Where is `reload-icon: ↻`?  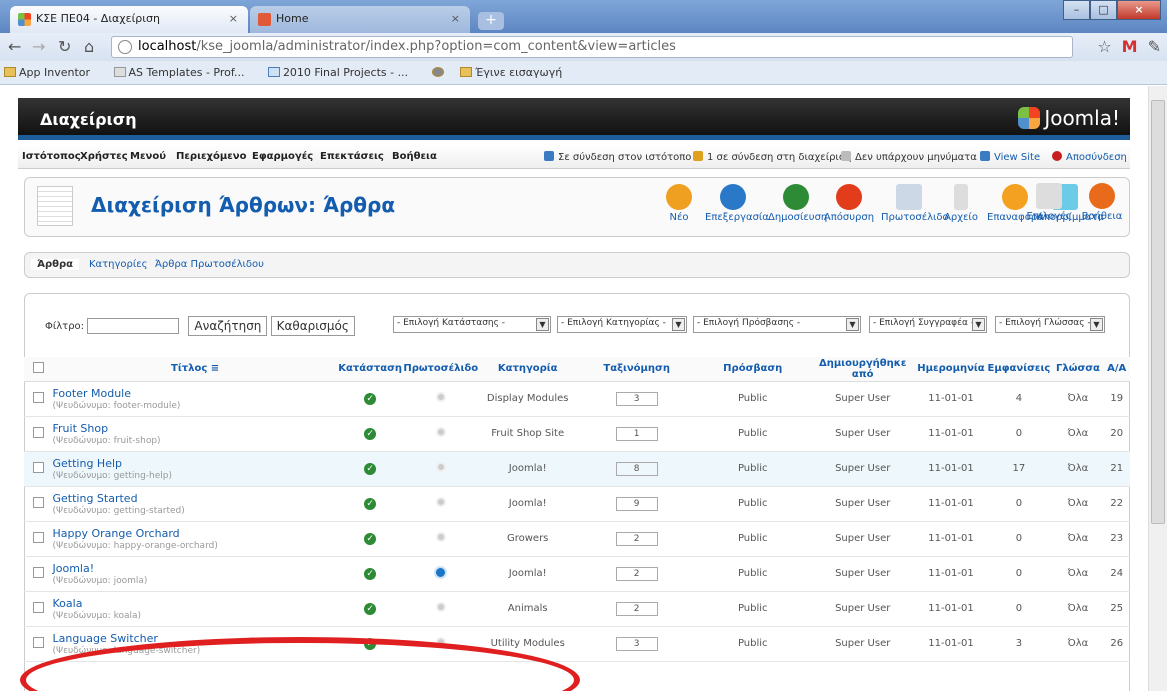 reload-icon: ↻ is located at coordinates (64, 46).